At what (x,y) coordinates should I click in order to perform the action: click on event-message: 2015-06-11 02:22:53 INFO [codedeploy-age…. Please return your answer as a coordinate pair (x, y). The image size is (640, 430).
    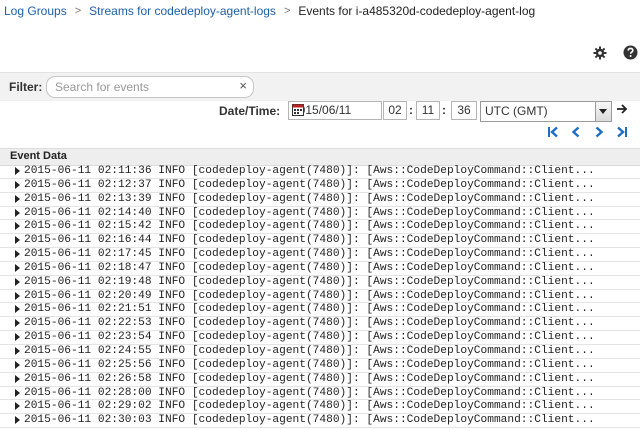
    Looking at the image, I should click on (309, 323).